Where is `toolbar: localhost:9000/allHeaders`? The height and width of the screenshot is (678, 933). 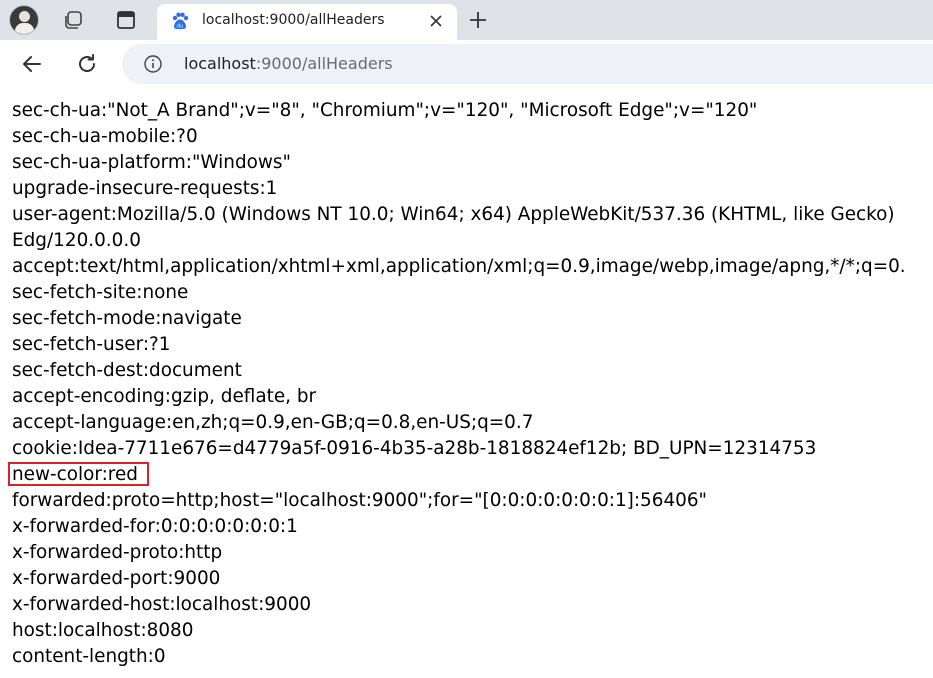
toolbar: localhost:9000/allHeaders is located at coordinates (466, 64).